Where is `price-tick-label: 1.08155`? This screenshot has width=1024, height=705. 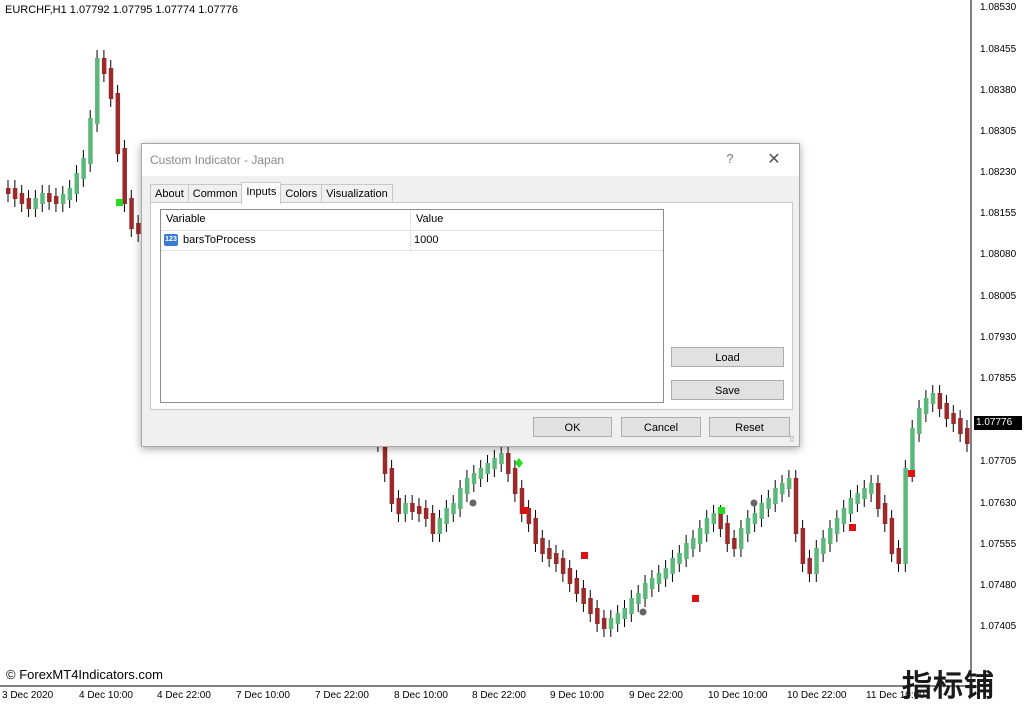 price-tick-label: 1.08155 is located at coordinates (998, 213).